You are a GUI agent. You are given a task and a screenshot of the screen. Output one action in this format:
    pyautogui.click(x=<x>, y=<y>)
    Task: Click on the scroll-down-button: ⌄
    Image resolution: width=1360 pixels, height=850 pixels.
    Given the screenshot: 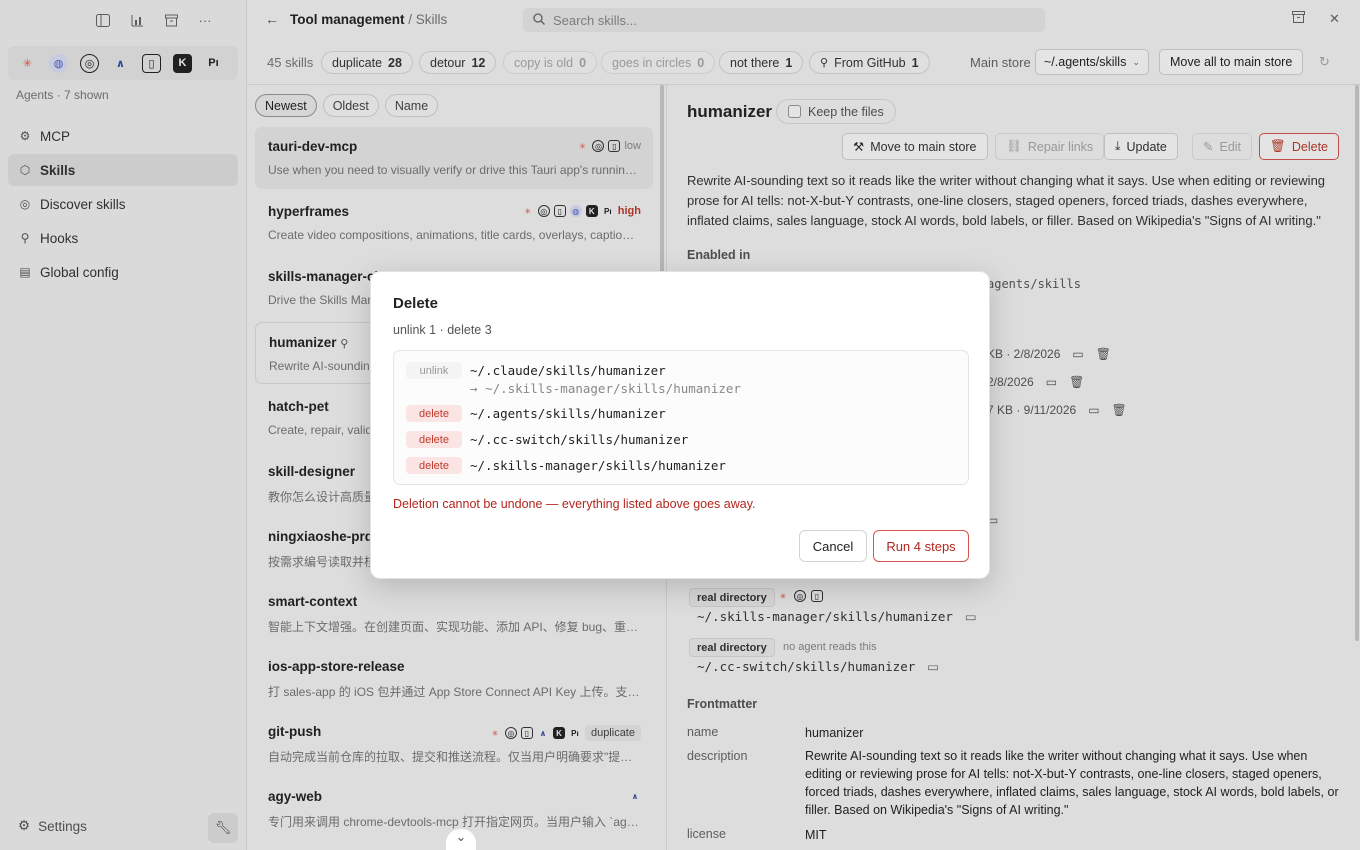 What is the action you would take?
    pyautogui.click(x=461, y=839)
    